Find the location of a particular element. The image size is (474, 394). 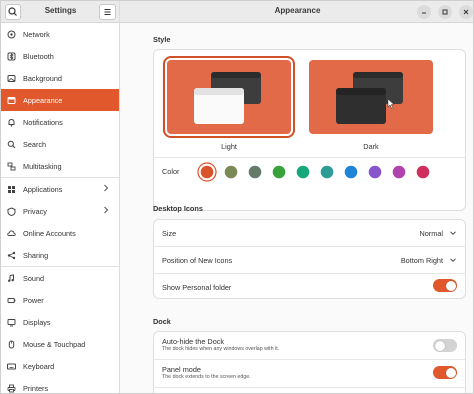

color-swatch-olive is located at coordinates (231, 172).